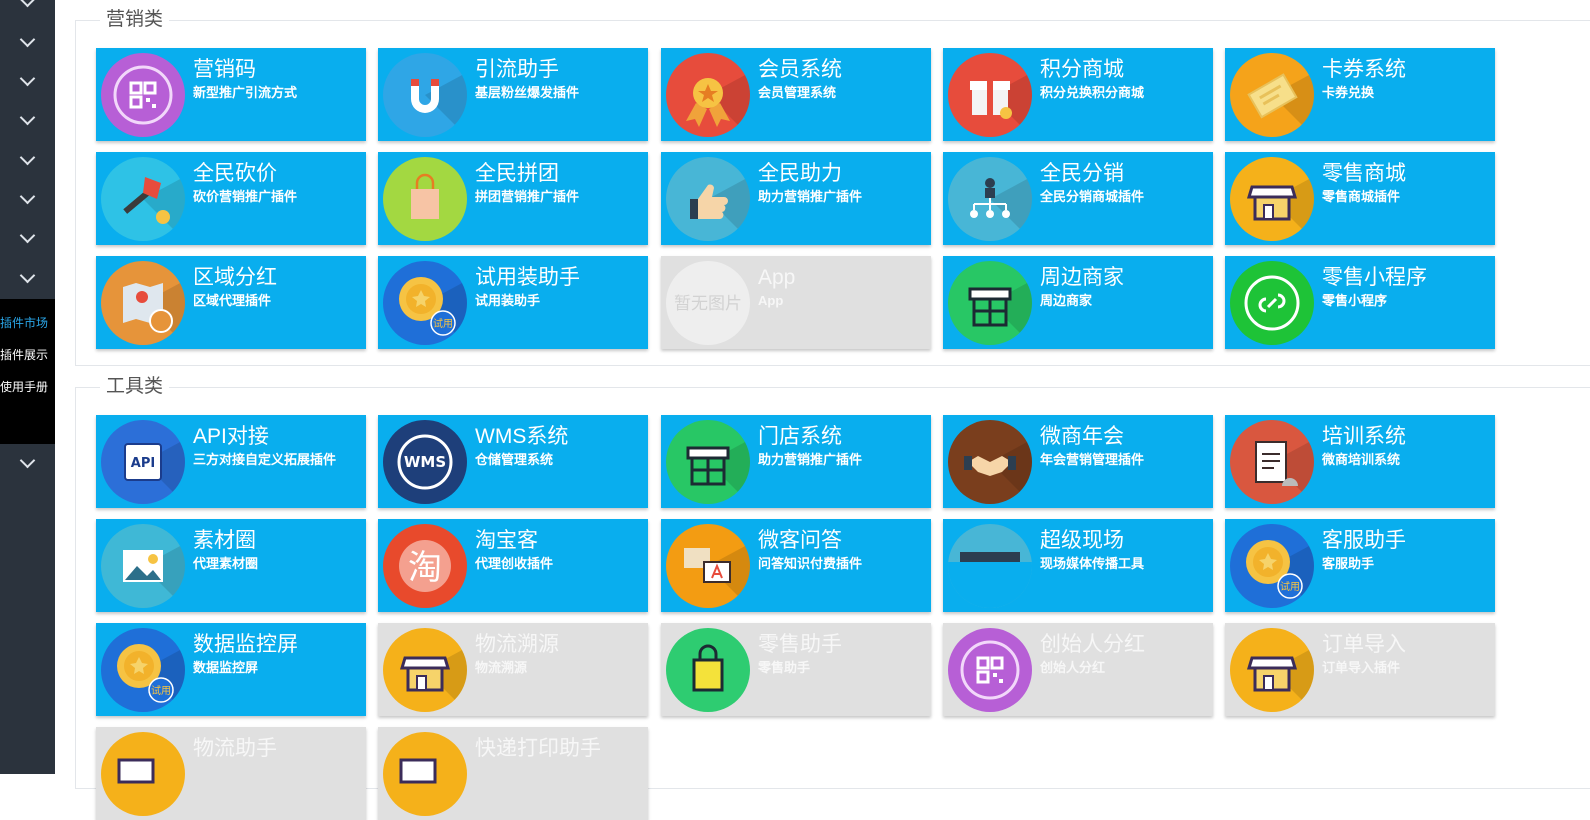 The height and width of the screenshot is (820, 1590). I want to click on plugin-tile: 全民助力 助力营销推广插件, so click(796, 198).